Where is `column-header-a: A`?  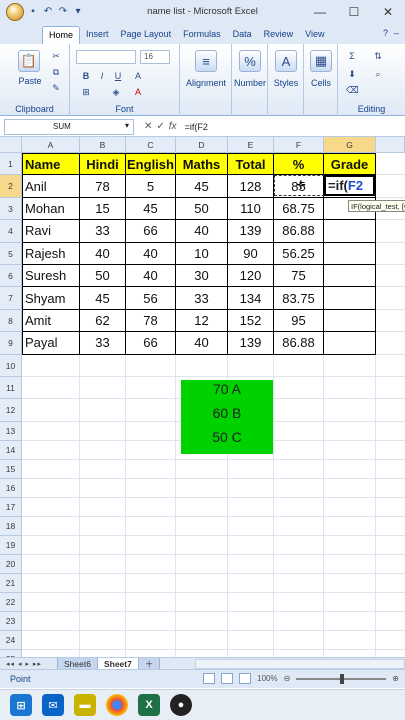 column-header-a: A is located at coordinates (51, 145).